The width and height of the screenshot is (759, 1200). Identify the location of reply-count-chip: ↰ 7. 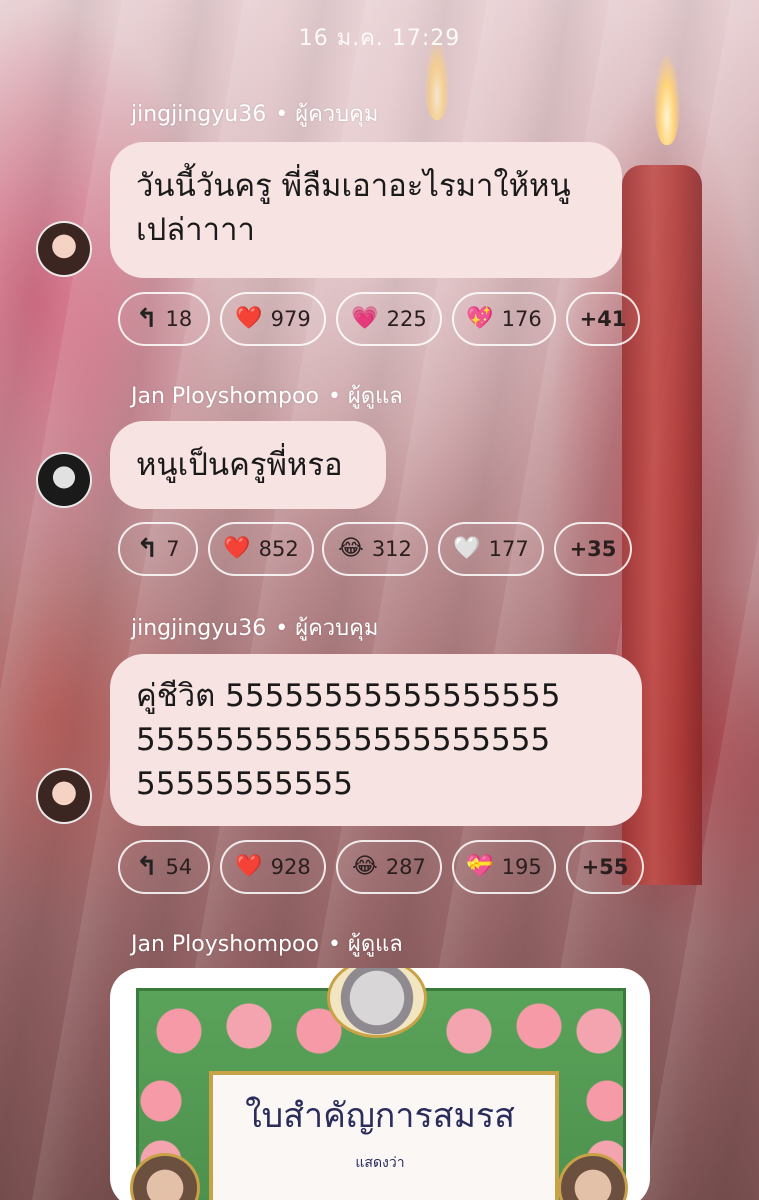
(158, 549).